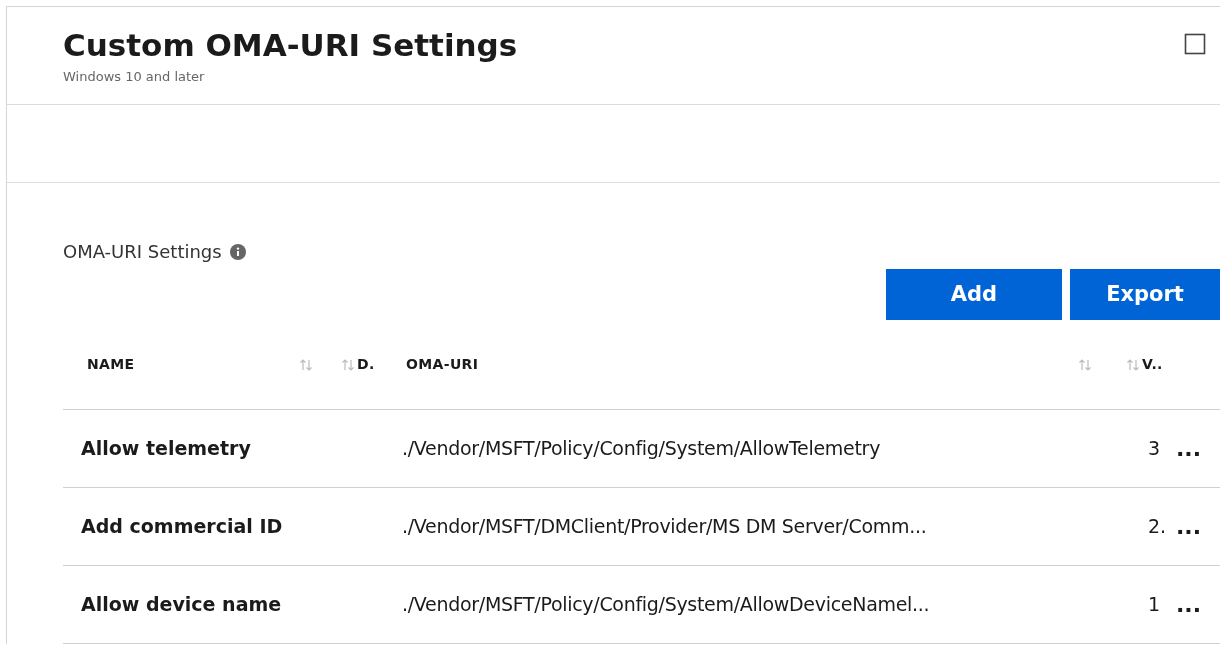 This screenshot has height=648, width=1220. What do you see at coordinates (442, 364) in the screenshot?
I see `column-header: OMA-URI` at bounding box center [442, 364].